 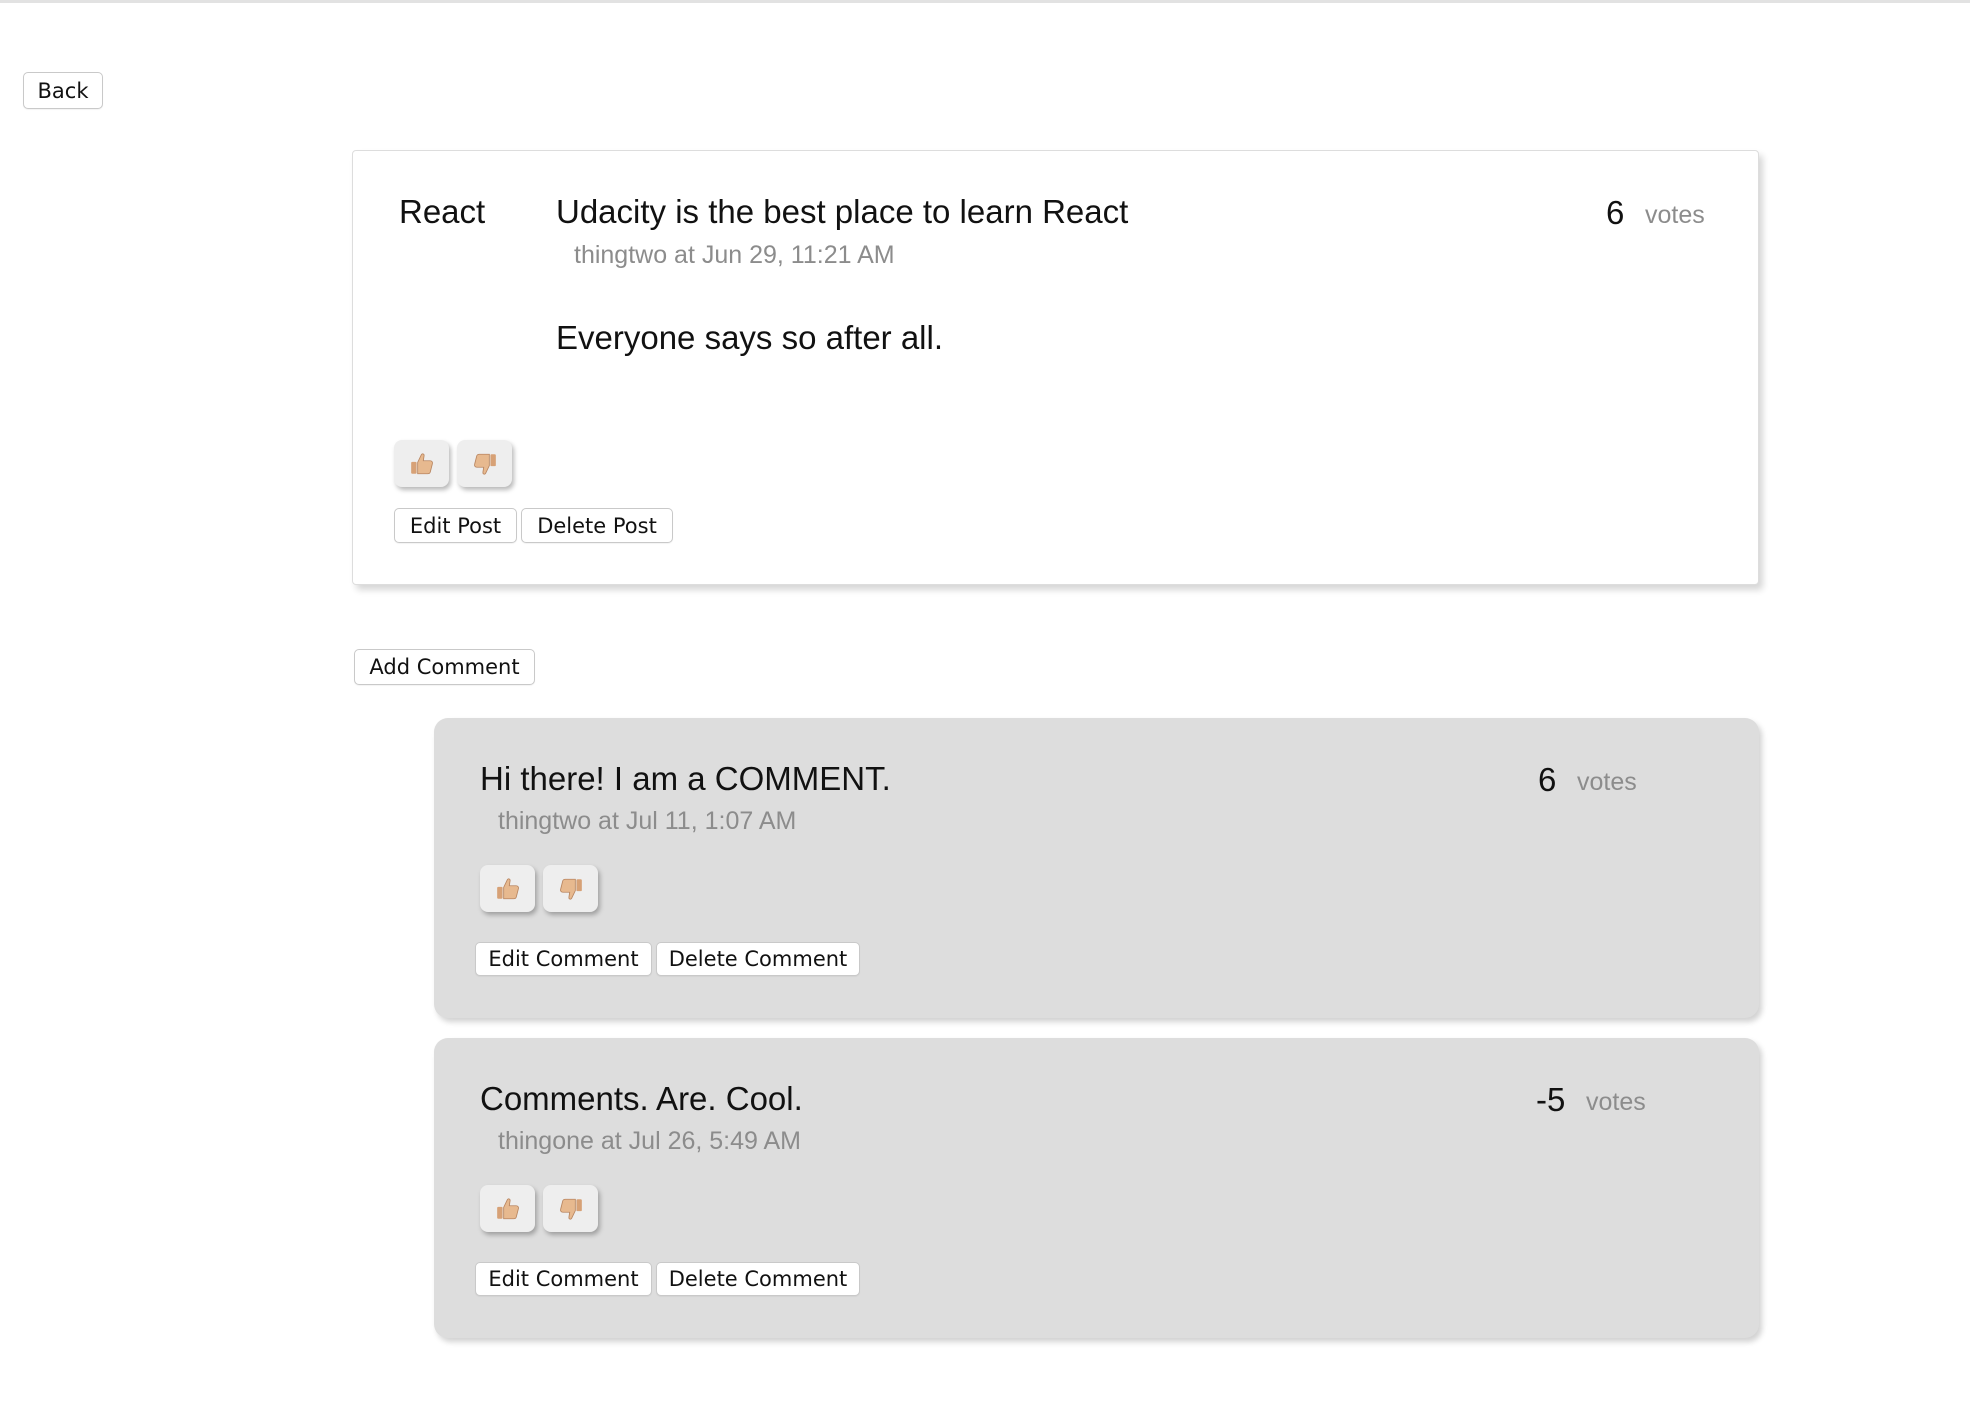 I want to click on comment-body: Comments. Are. Cool., so click(x=641, y=1098).